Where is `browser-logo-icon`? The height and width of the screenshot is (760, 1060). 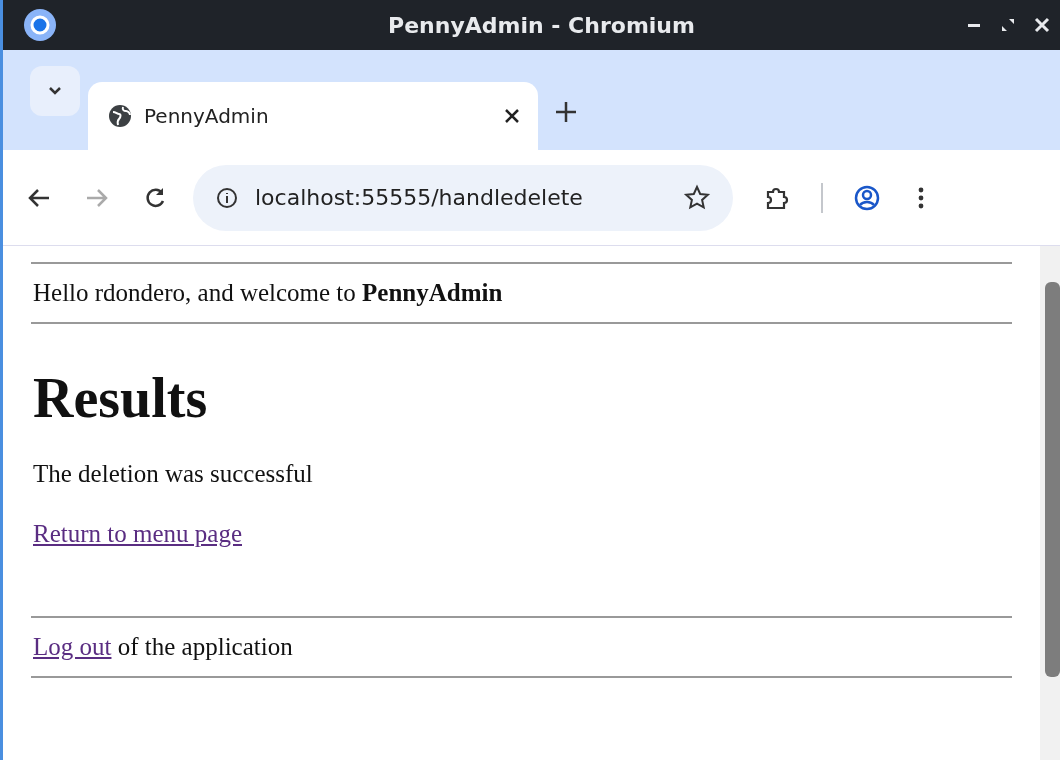
browser-logo-icon is located at coordinates (40, 25).